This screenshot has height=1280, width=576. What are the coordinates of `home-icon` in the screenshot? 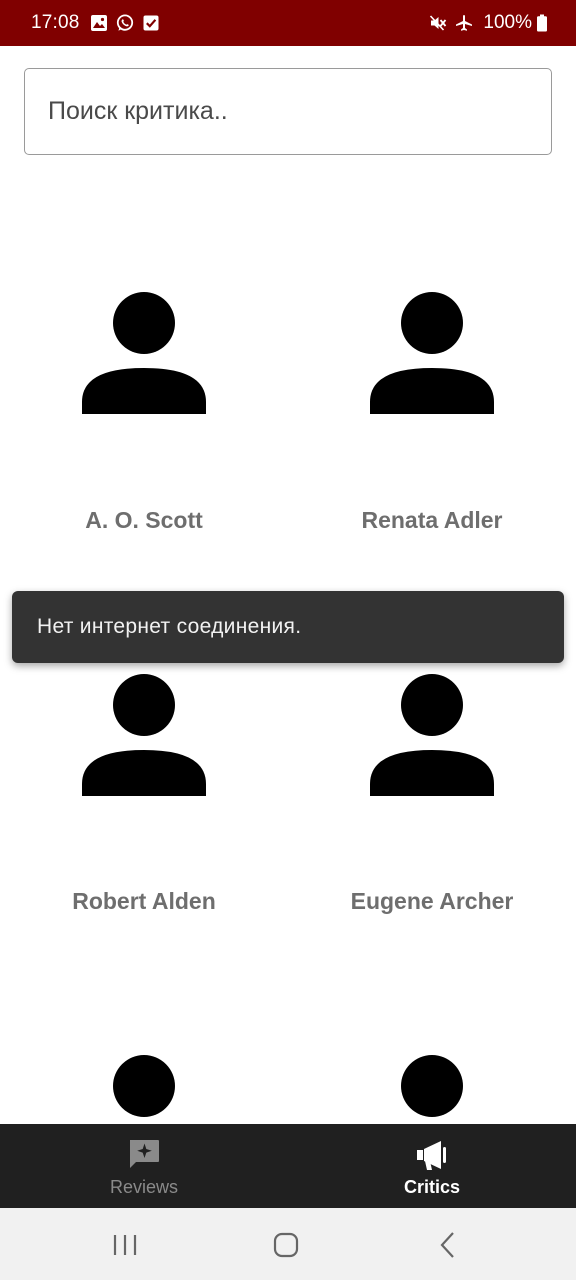 It's located at (286, 1245).